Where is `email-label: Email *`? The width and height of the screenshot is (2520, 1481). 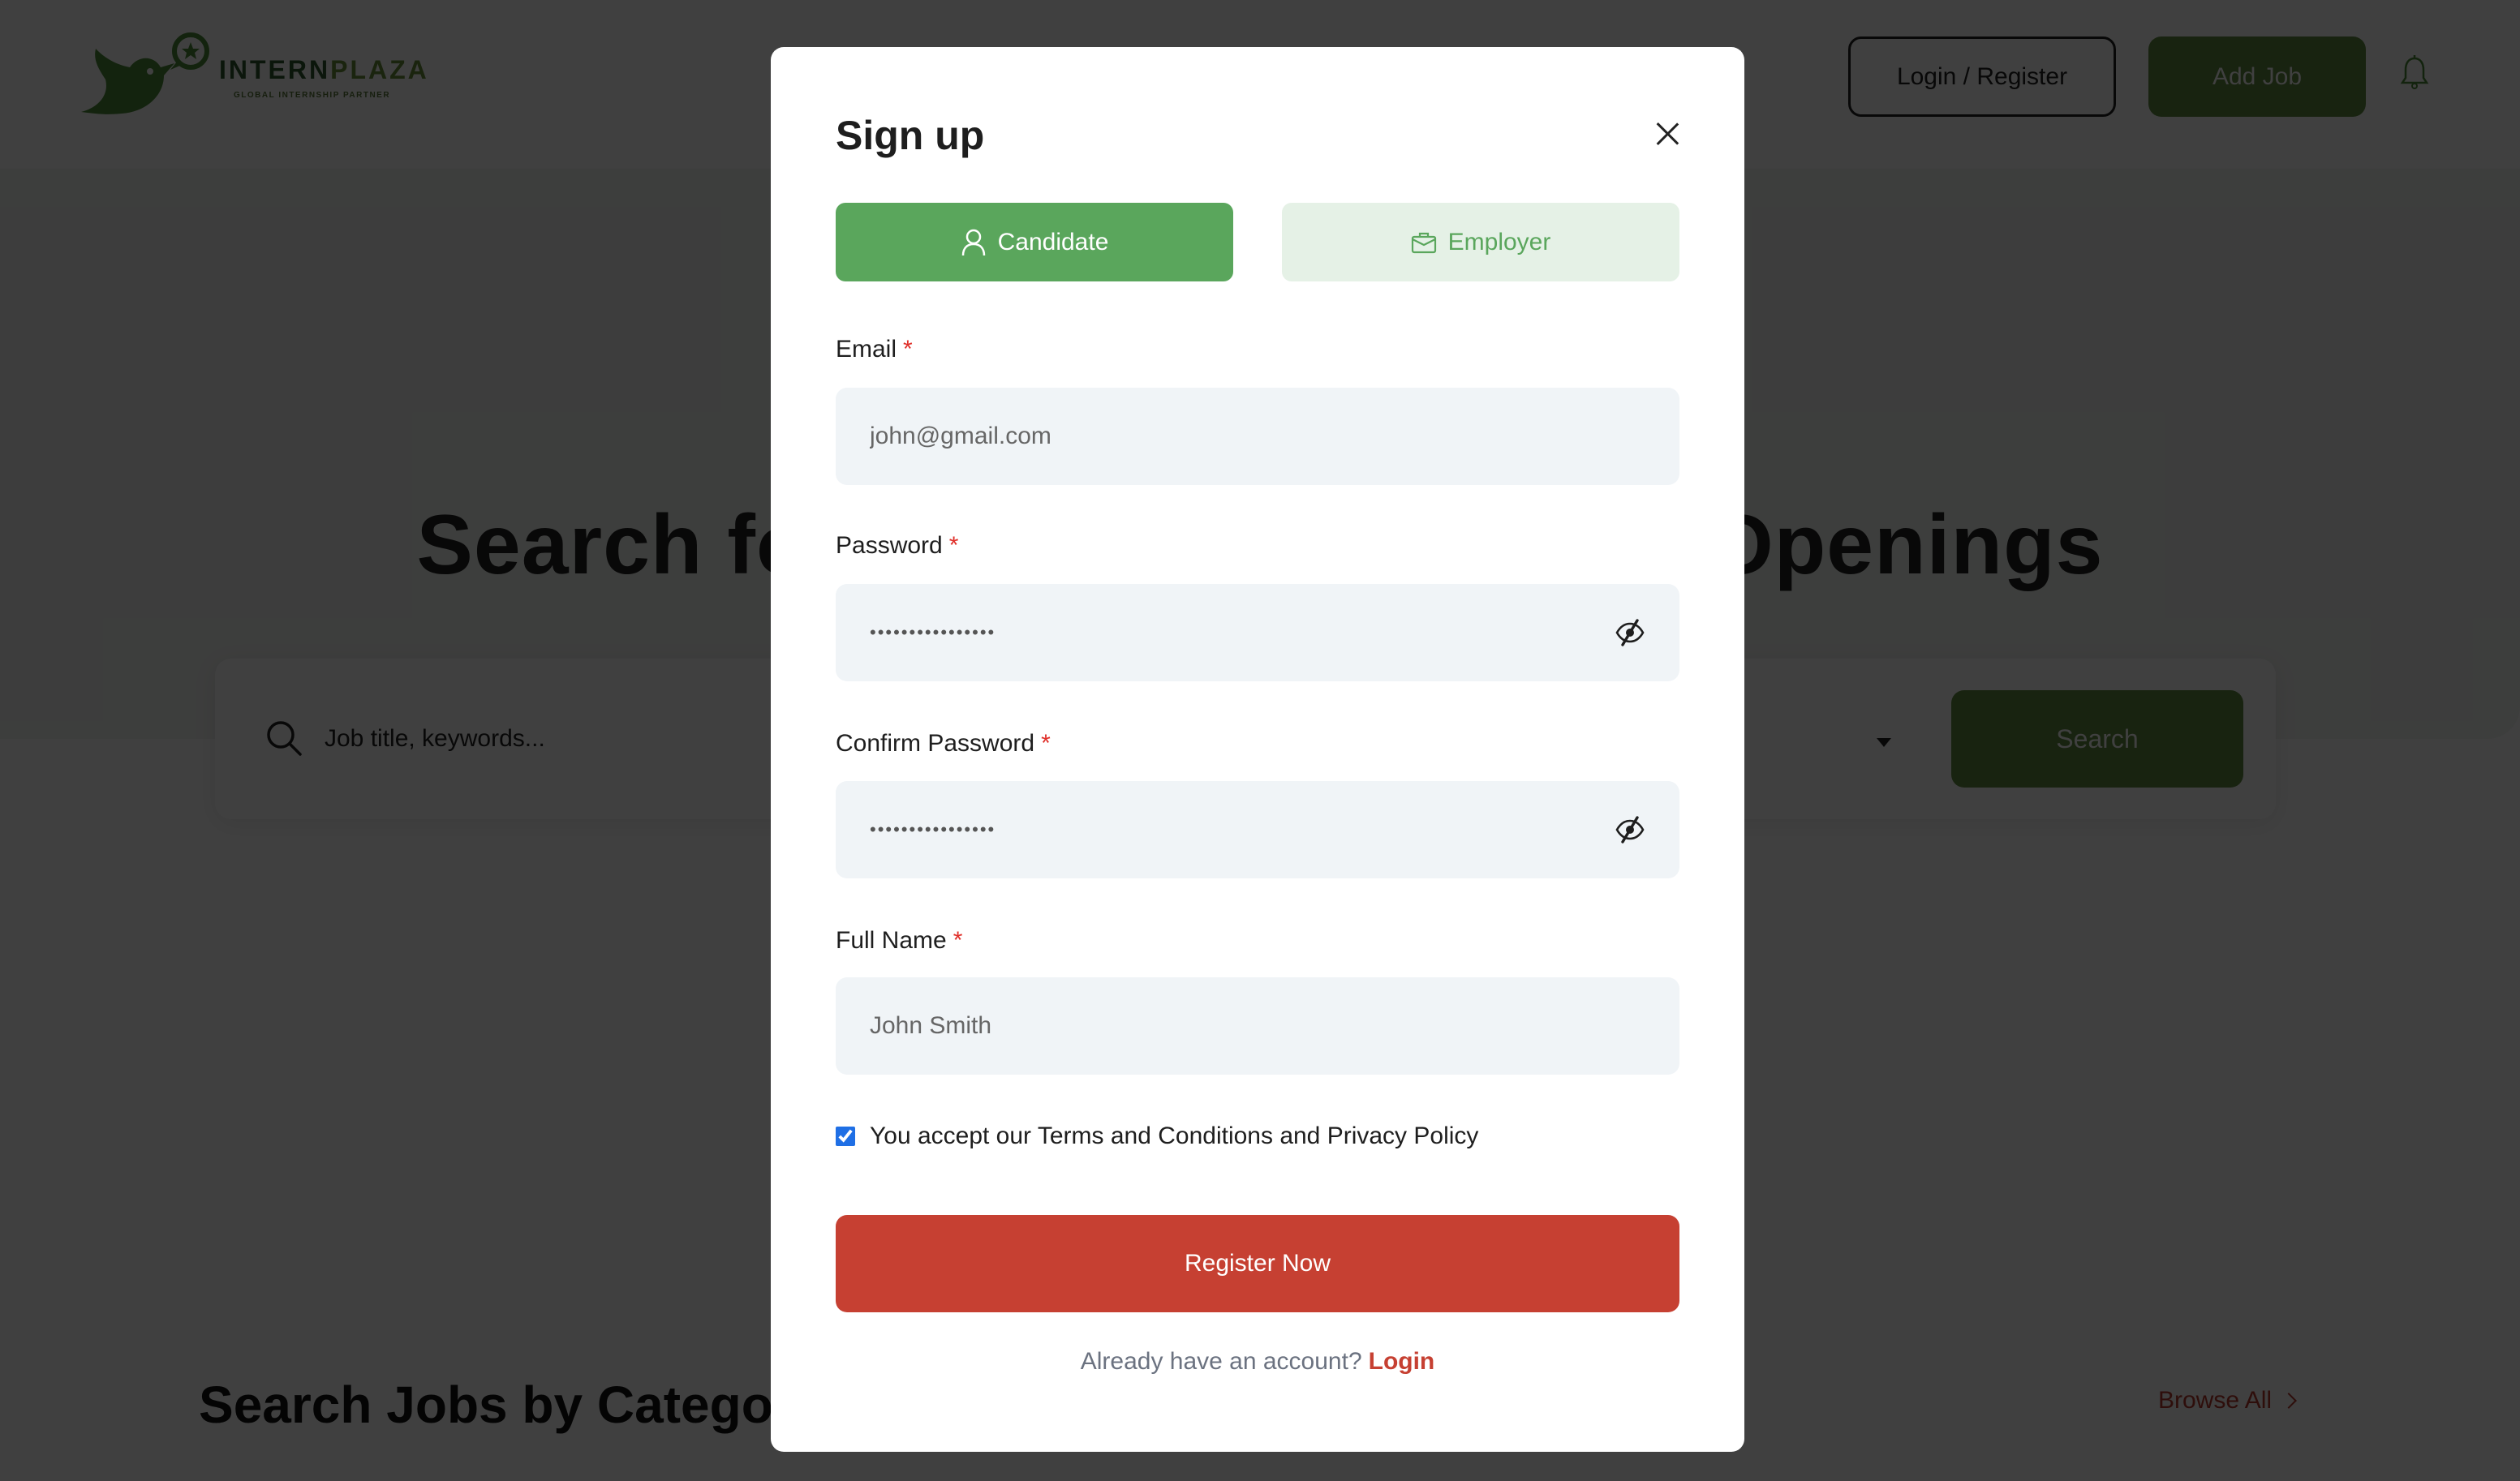 email-label: Email * is located at coordinates (874, 349).